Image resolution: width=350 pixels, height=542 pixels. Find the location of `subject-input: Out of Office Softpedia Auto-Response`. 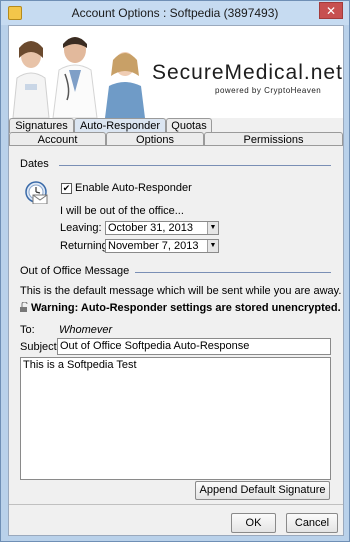

subject-input: Out of Office Softpedia Auto-Response is located at coordinates (194, 346).